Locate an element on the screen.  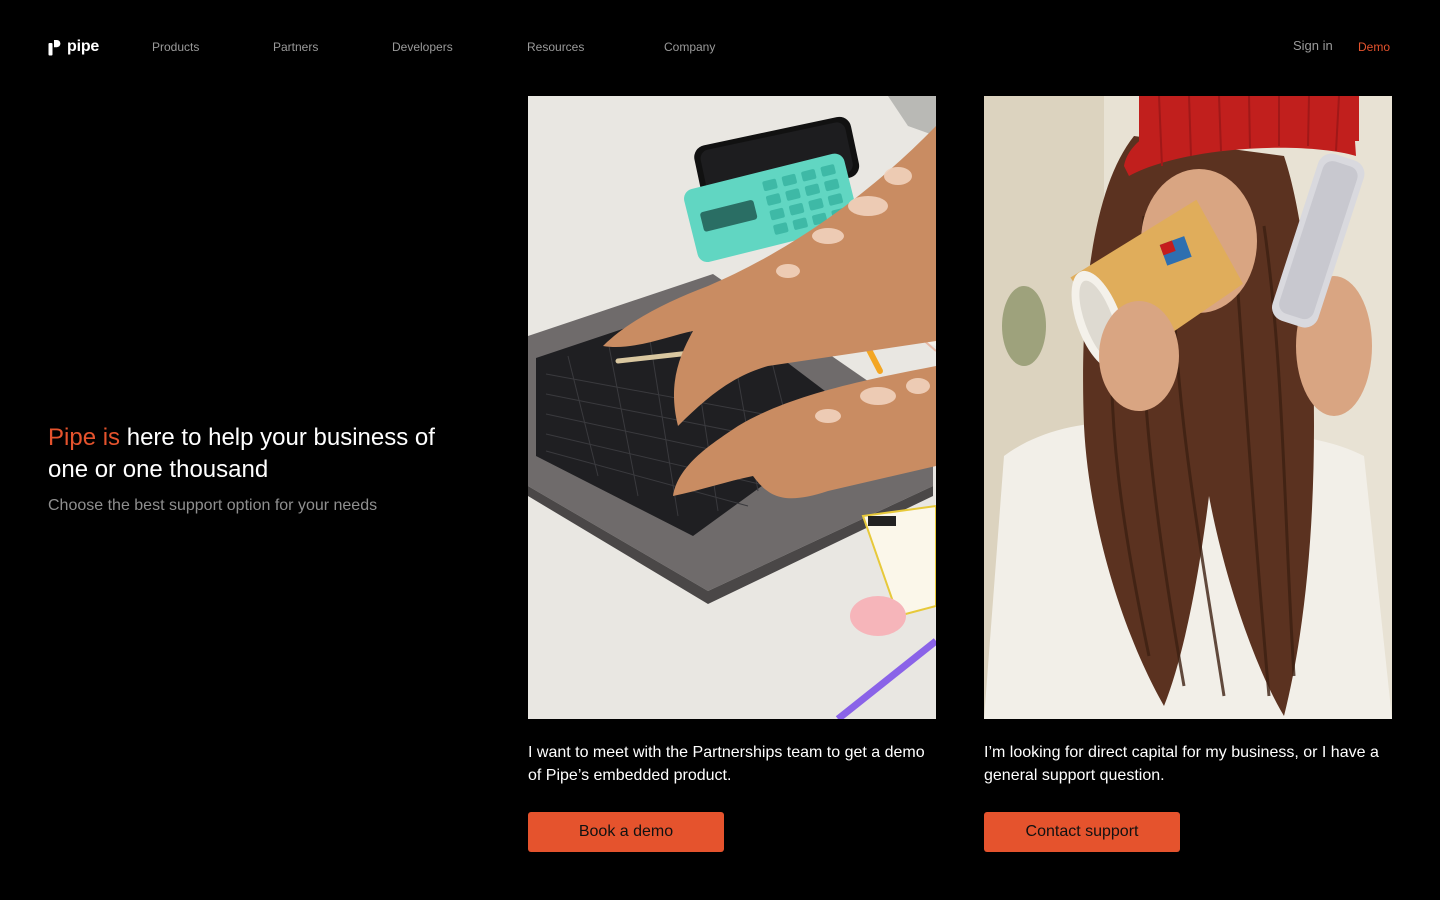
book-demo-button: Book a demo is located at coordinates (626, 832).